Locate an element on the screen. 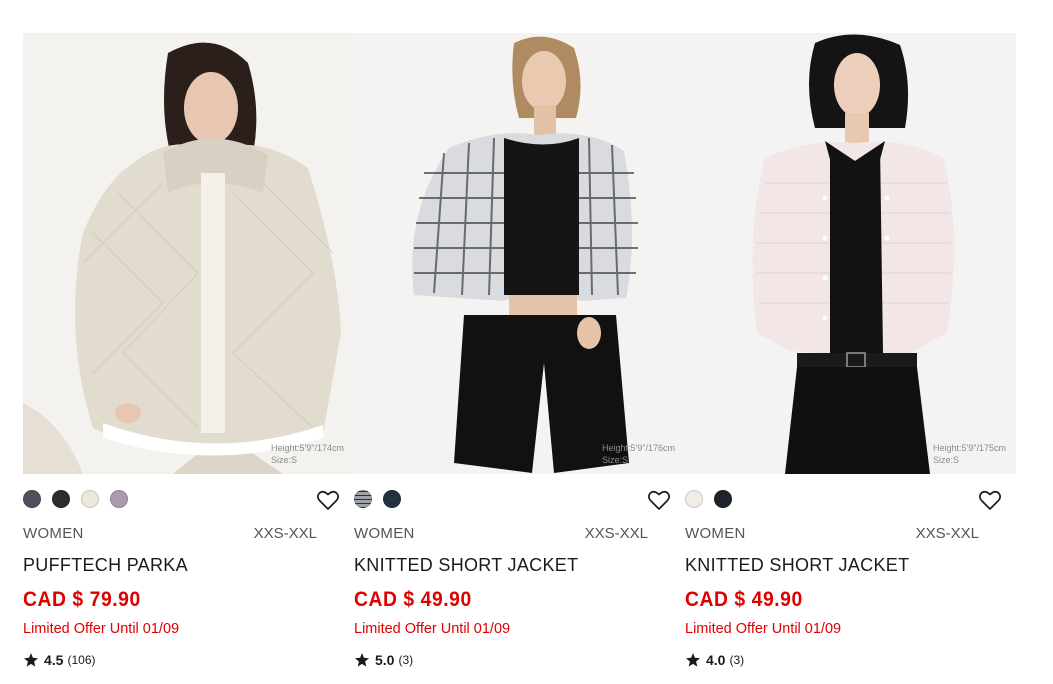 Image resolution: width=1053 pixels, height=684 pixels. model-info-caption: Height:5'9"/175cm Size:S is located at coordinates (969, 454).